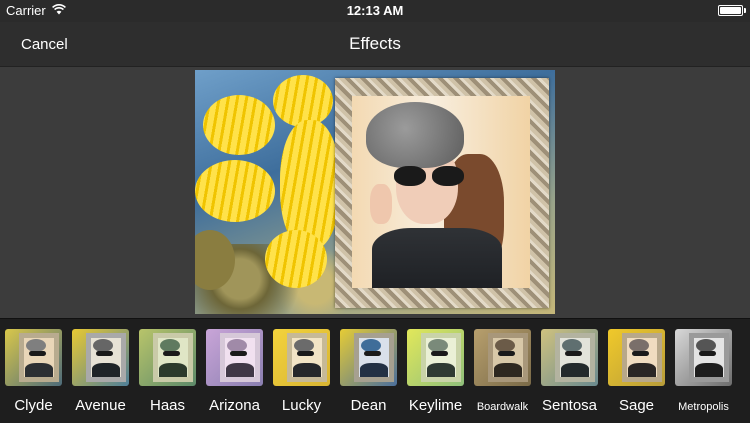  Describe the element at coordinates (415, 135) in the screenshot. I see `hat` at that location.